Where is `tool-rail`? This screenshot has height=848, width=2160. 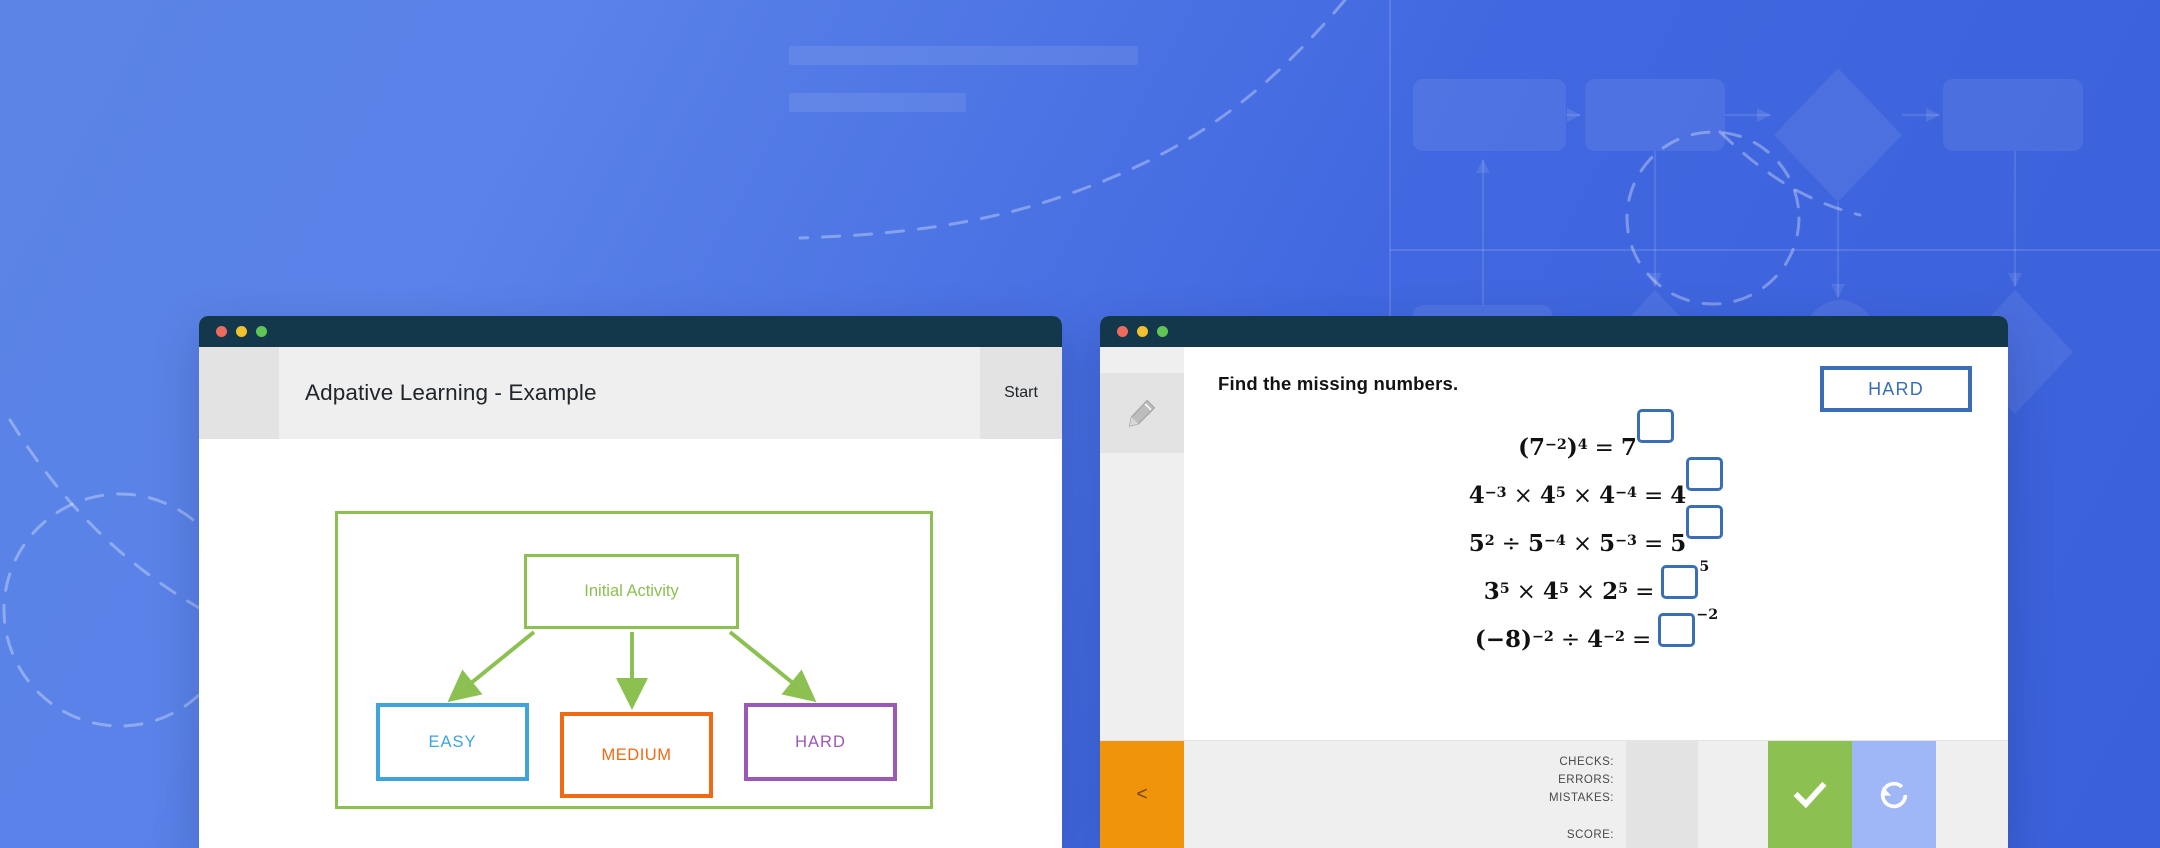 tool-rail is located at coordinates (1142, 543).